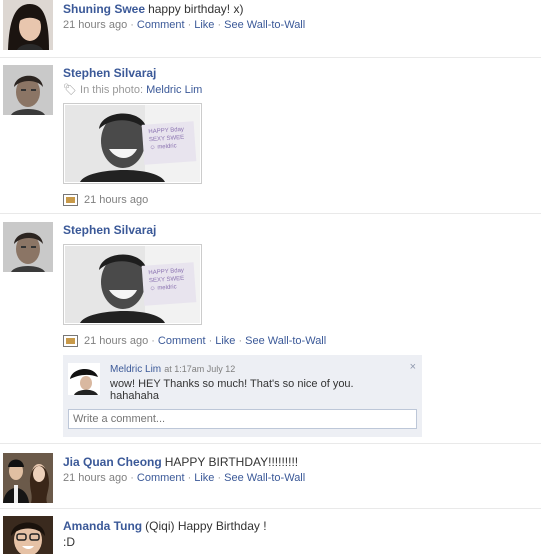 The height and width of the screenshot is (554, 541). I want to click on commenter-name: Meldric Lim, so click(135, 369).